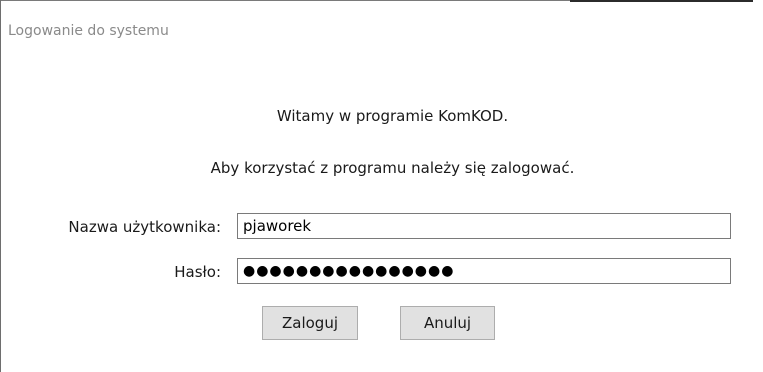  What do you see at coordinates (484, 226) in the screenshot?
I see `username-field` at bounding box center [484, 226].